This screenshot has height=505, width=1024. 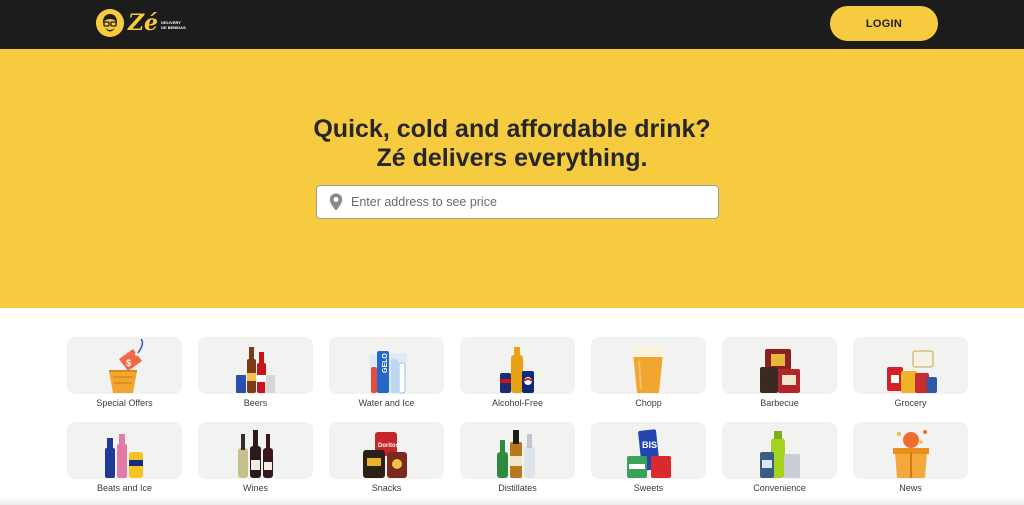 I want to click on address-search-box, so click(x=517, y=202).